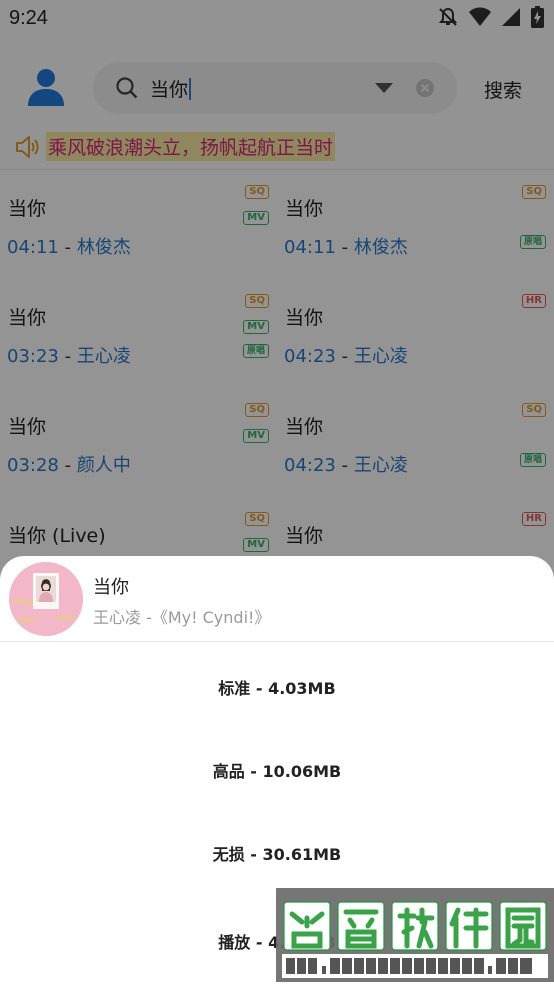 This screenshot has width=554, height=985. Describe the element at coordinates (46, 599) in the screenshot. I see `album-cover` at that location.